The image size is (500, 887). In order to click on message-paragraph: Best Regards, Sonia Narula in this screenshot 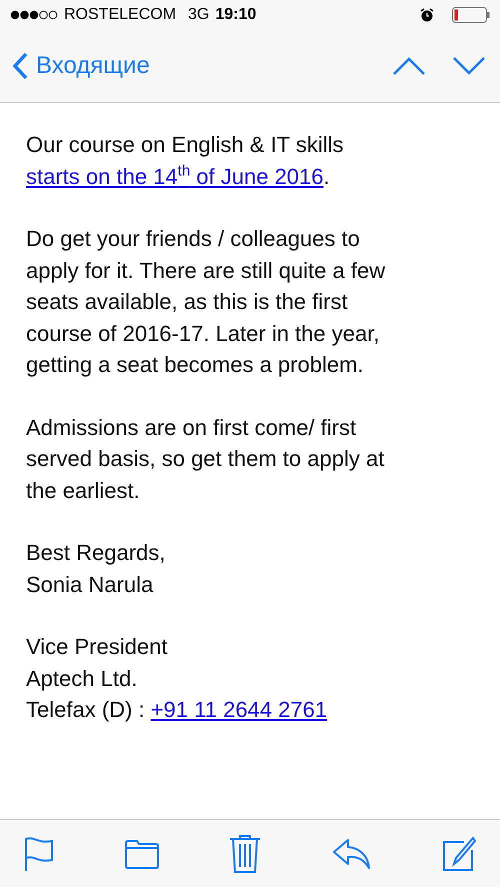, I will do `click(96, 568)`.